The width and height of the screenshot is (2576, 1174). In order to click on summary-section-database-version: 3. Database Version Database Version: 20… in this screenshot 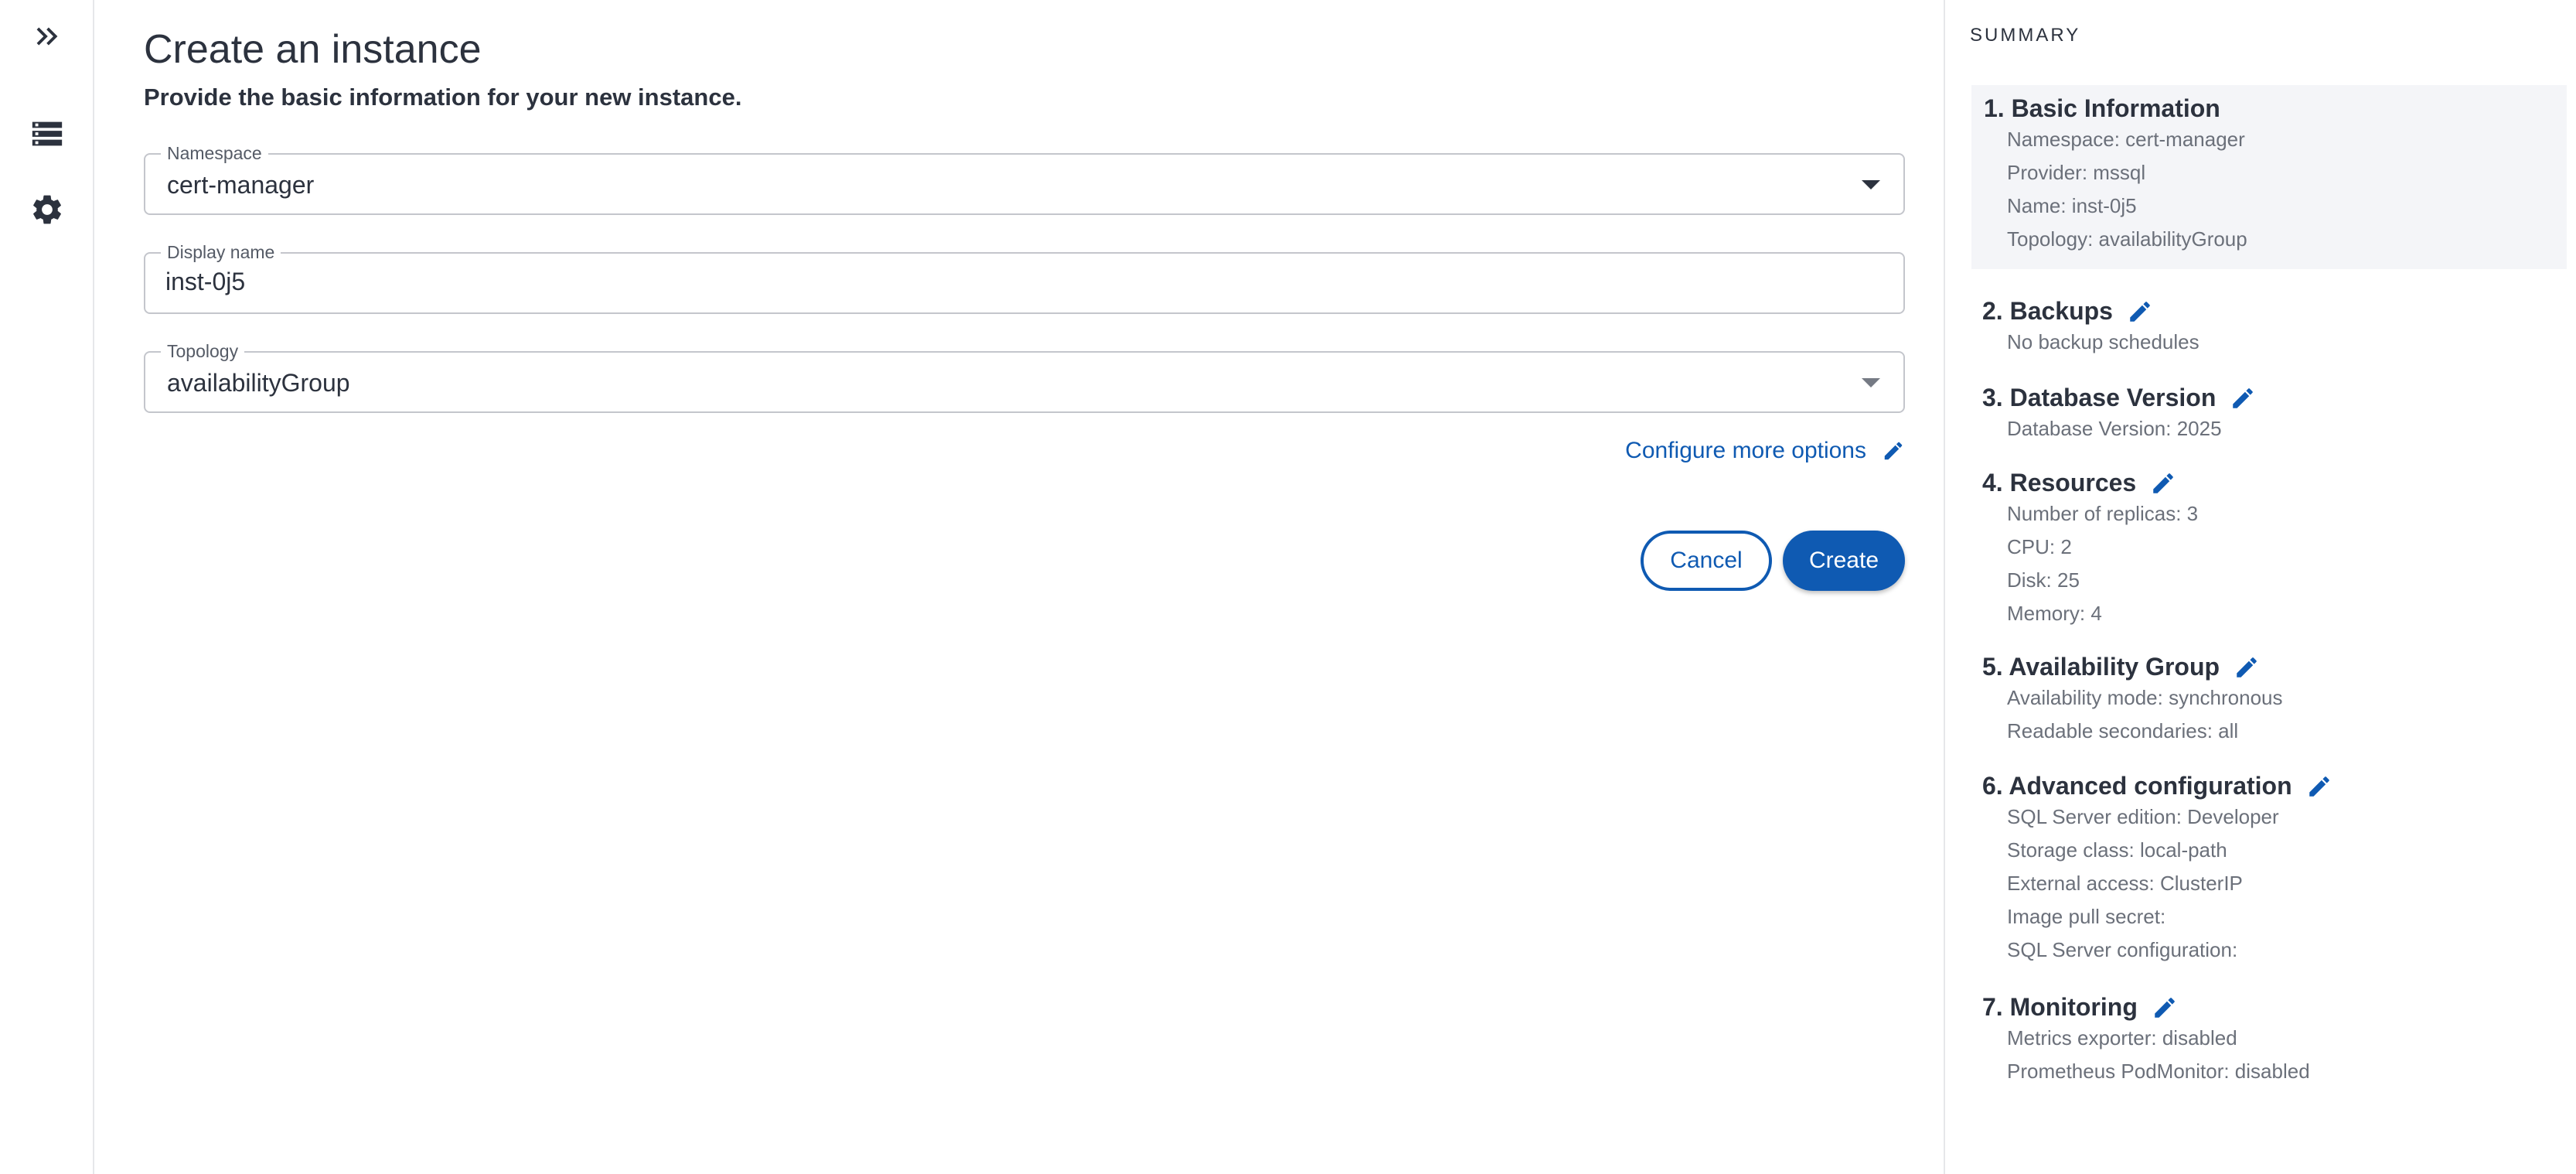, I will do `click(2269, 414)`.